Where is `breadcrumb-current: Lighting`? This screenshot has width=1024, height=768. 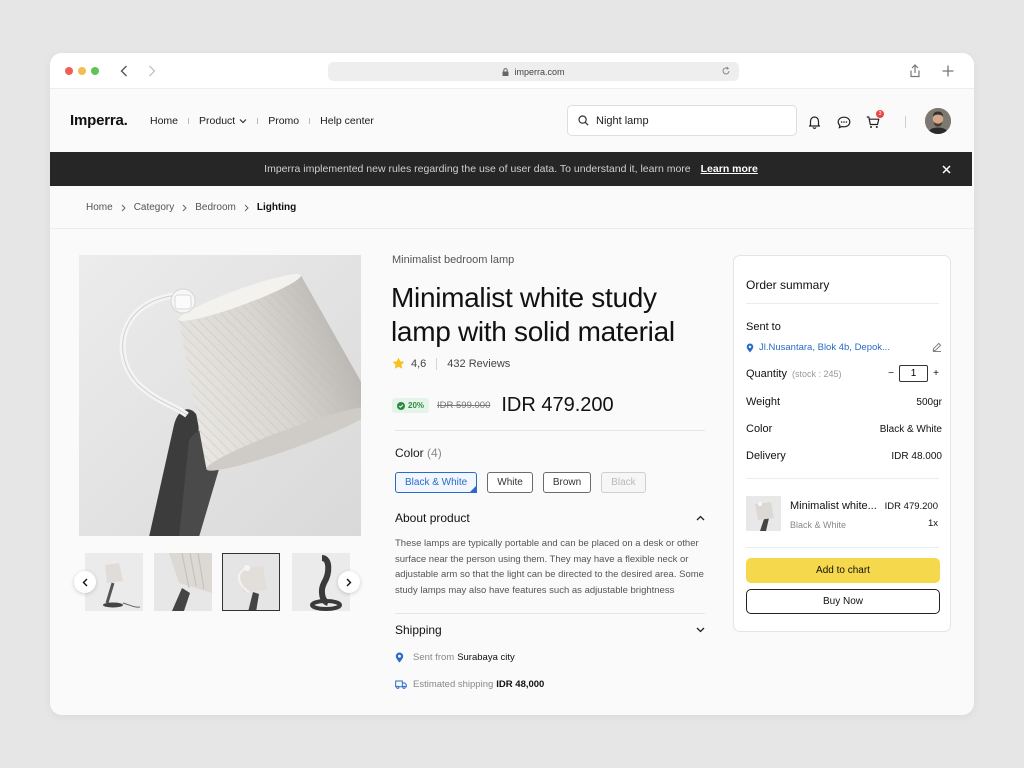 breadcrumb-current: Lighting is located at coordinates (276, 207).